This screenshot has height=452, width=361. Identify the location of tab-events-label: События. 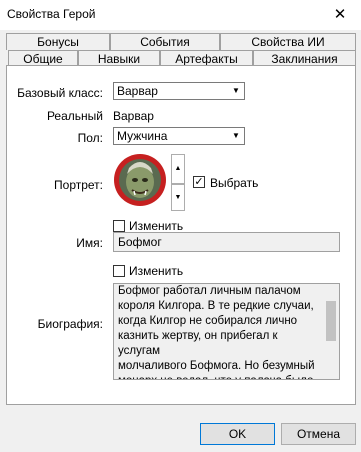
(165, 42).